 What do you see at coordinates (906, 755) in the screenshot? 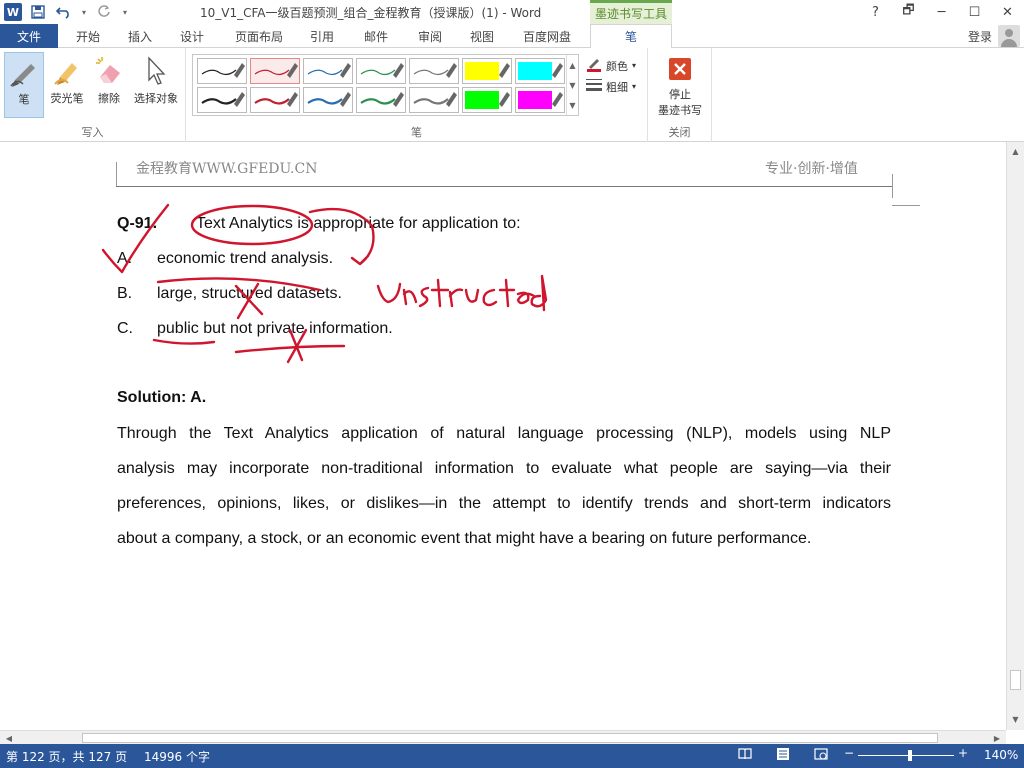
I see `zoom-slider-track` at bounding box center [906, 755].